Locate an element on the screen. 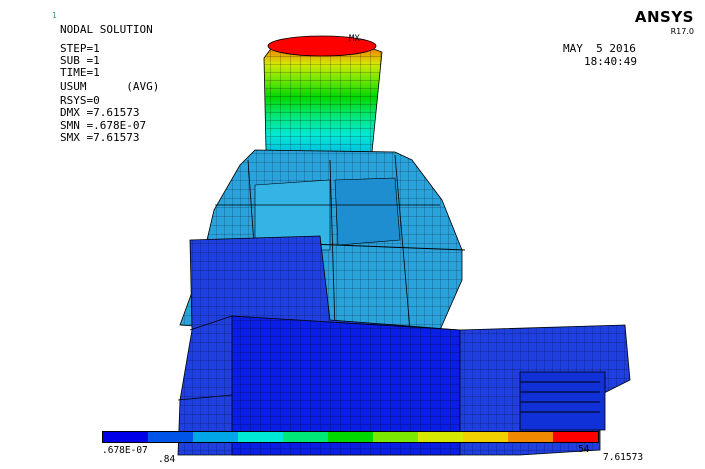 This screenshot has width=705, height=469. legend-min-label: .678E-07 is located at coordinates (125, 450).